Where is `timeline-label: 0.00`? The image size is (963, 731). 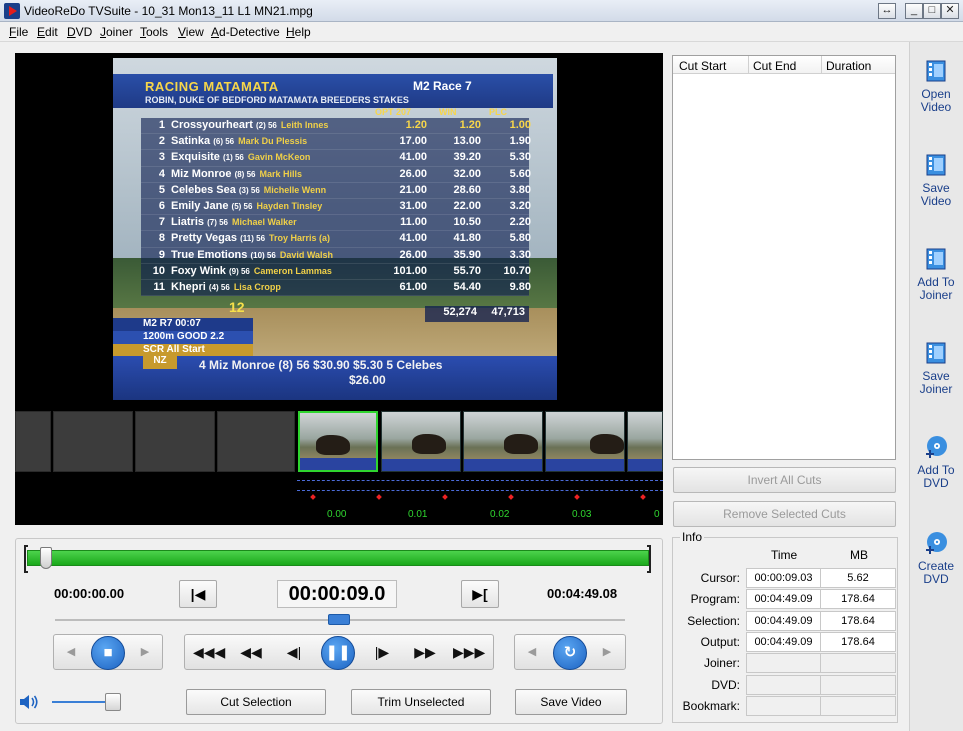 timeline-label: 0.00 is located at coordinates (337, 514).